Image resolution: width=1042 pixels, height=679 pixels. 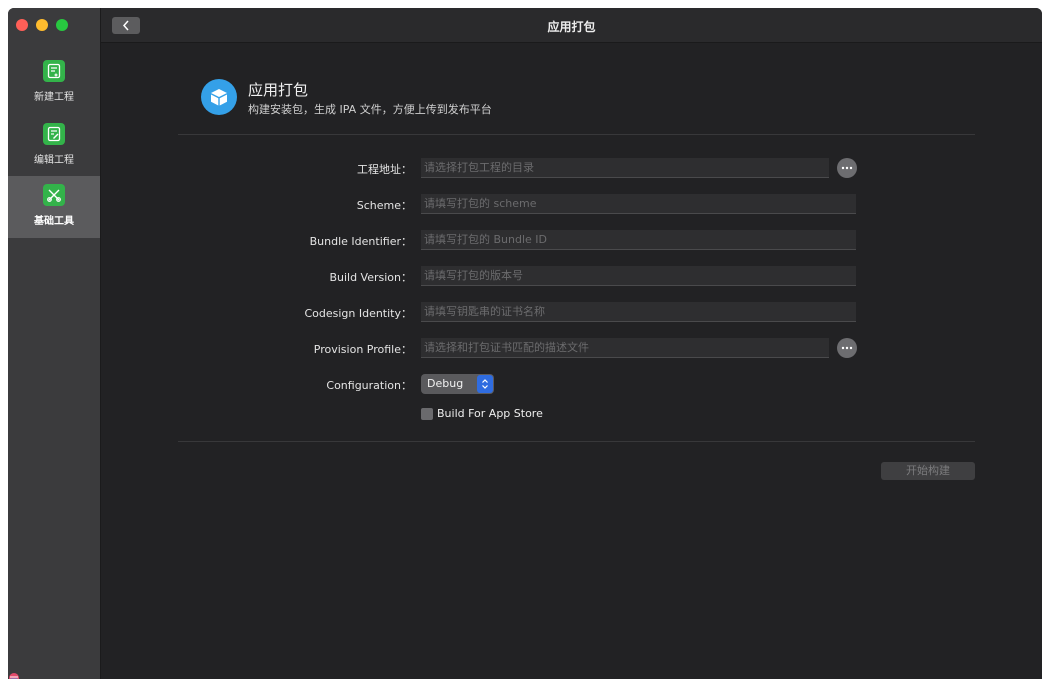 What do you see at coordinates (54, 195) in the screenshot?
I see `tools-icon` at bounding box center [54, 195].